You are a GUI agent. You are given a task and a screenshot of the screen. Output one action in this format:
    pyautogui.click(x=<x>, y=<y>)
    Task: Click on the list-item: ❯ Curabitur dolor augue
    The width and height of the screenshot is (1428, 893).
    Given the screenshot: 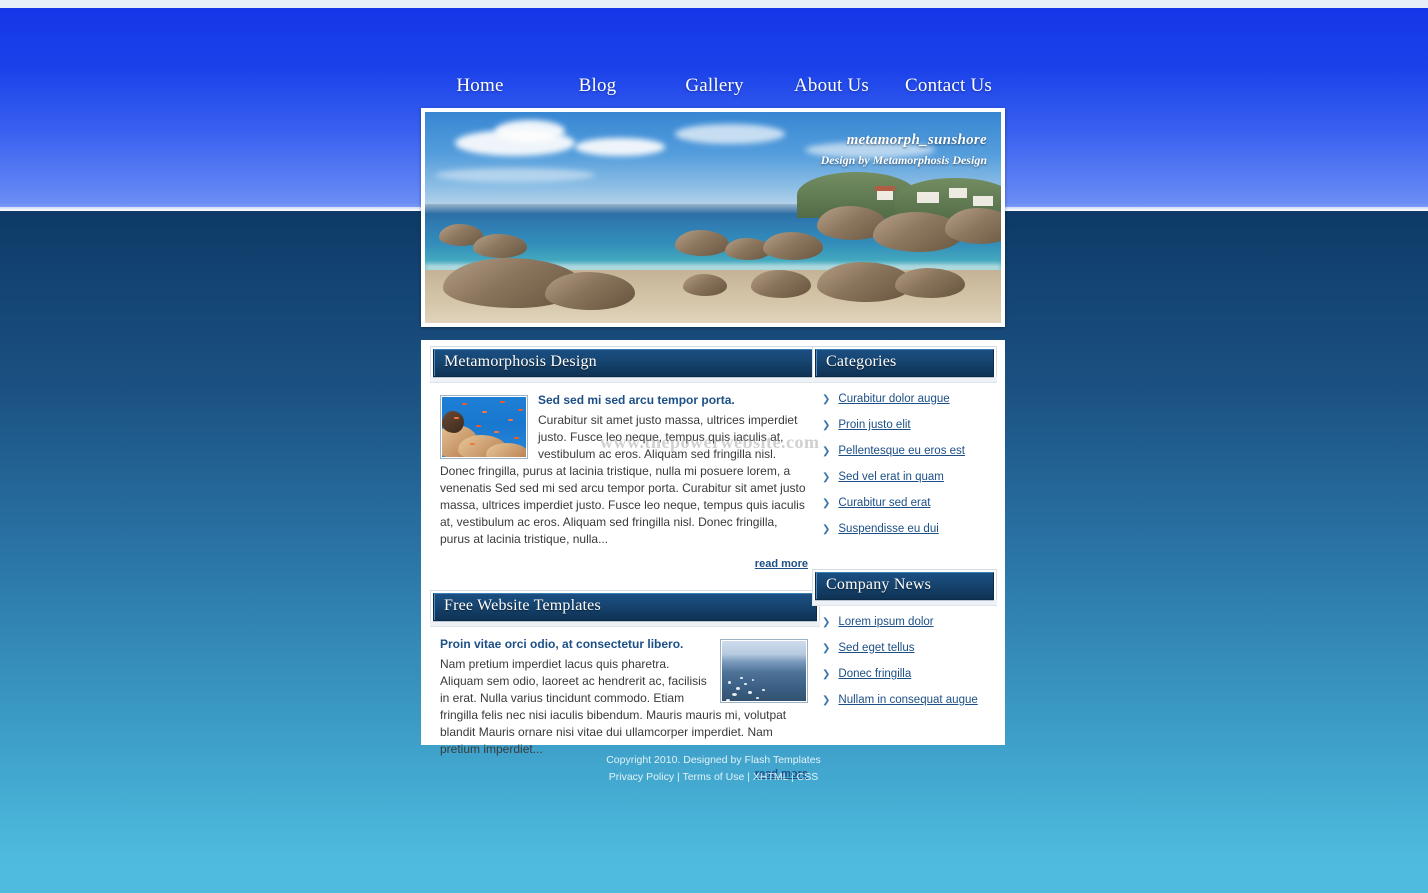 What is the action you would take?
    pyautogui.click(x=904, y=399)
    